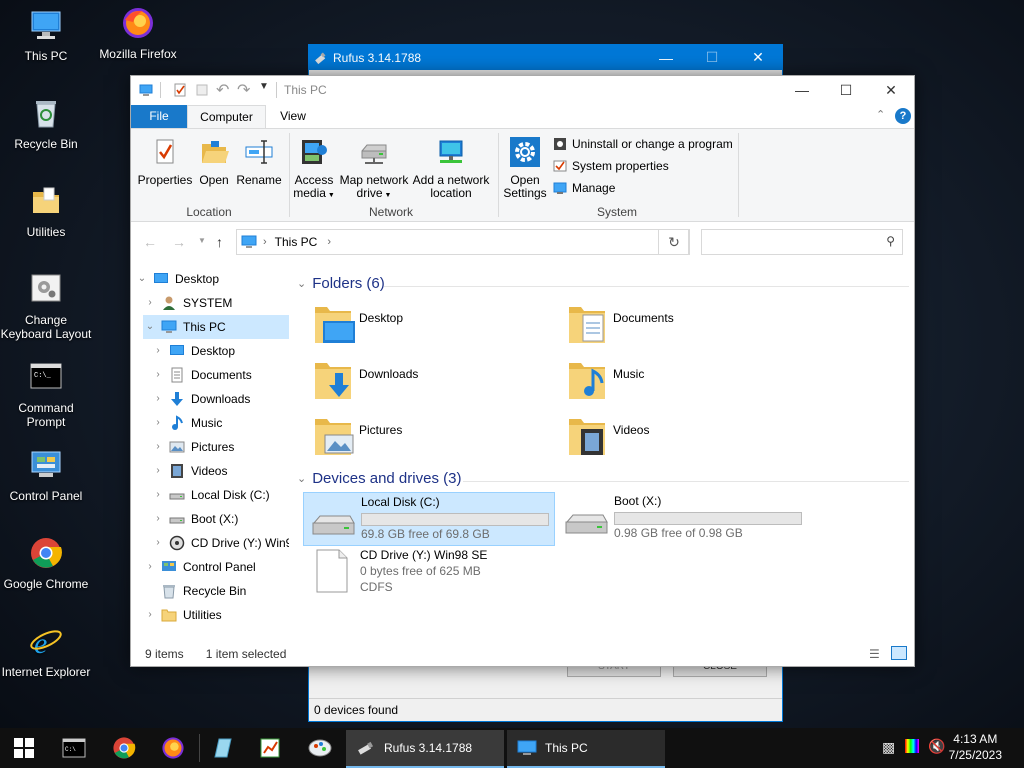  Describe the element at coordinates (429, 519) in the screenshot. I see `drive-item-local-disk-c: Local Disk (C:) 69.8 GB free of 69.8 GB` at that location.